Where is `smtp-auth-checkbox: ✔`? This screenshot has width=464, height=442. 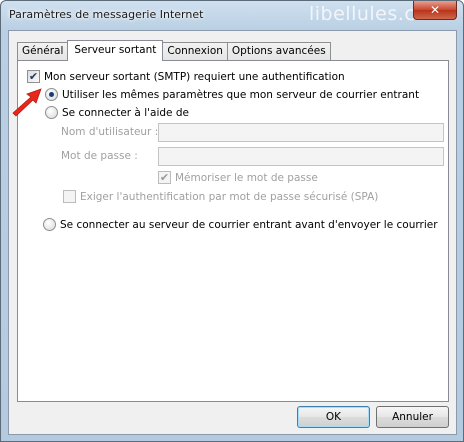
smtp-auth-checkbox: ✔ is located at coordinates (33, 76).